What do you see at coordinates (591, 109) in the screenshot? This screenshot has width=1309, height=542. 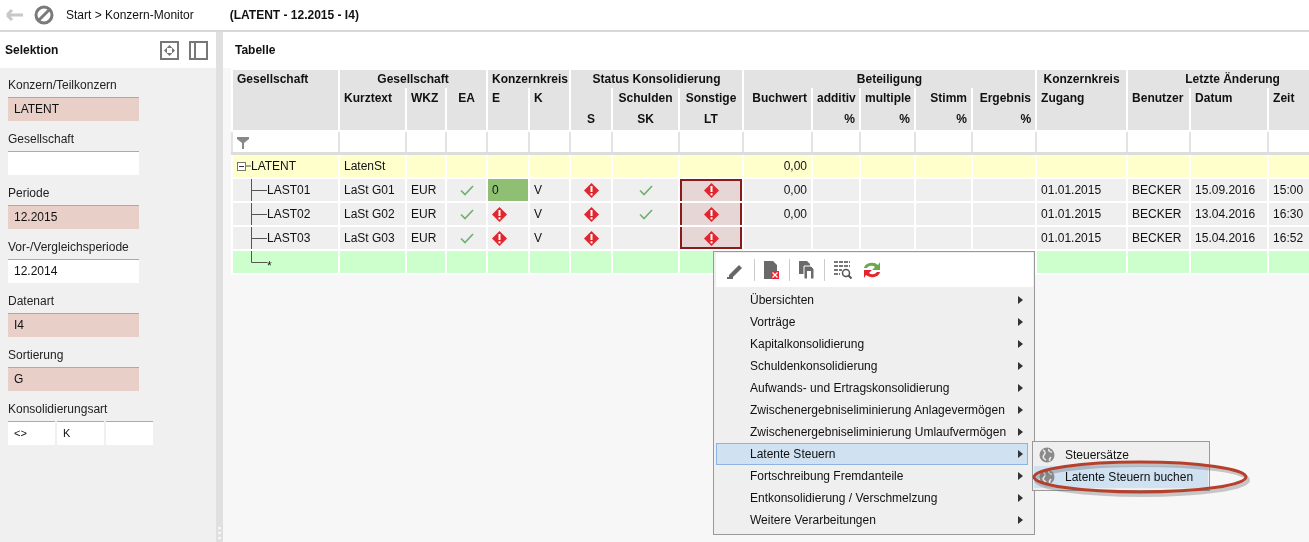 I see `column-header: S` at bounding box center [591, 109].